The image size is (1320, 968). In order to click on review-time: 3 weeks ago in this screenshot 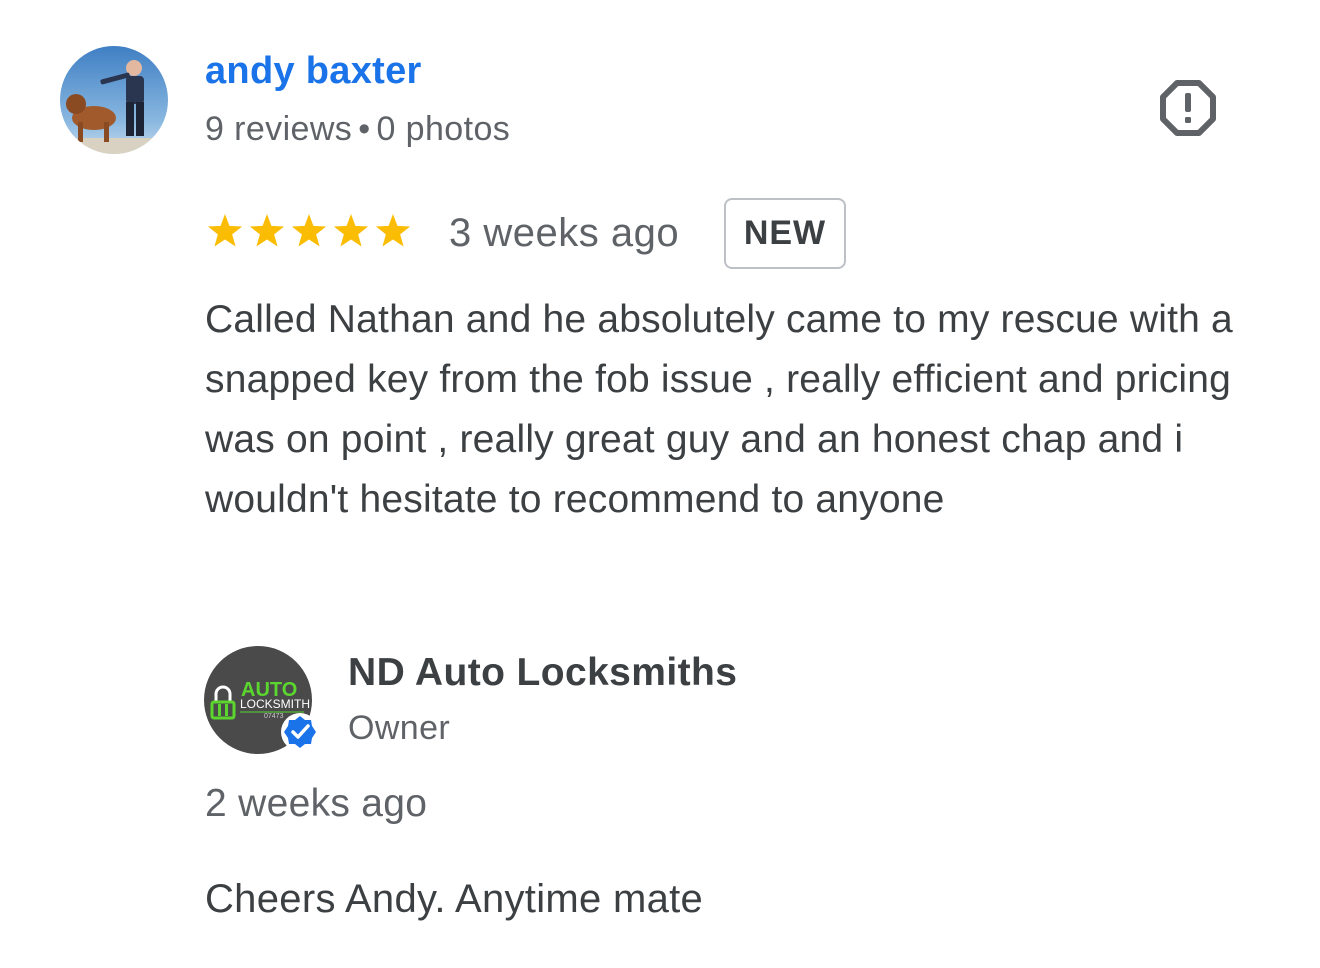, I will do `click(564, 233)`.